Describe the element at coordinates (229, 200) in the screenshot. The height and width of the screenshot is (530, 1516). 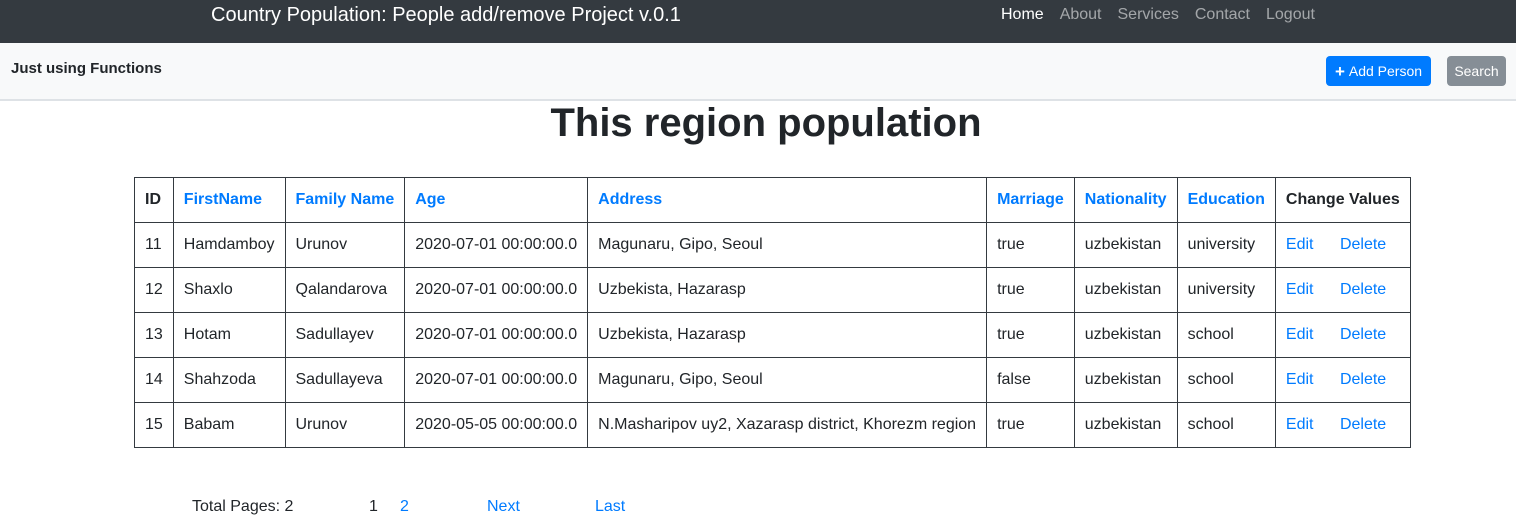
I see `column-header-firstname: FirstName` at that location.